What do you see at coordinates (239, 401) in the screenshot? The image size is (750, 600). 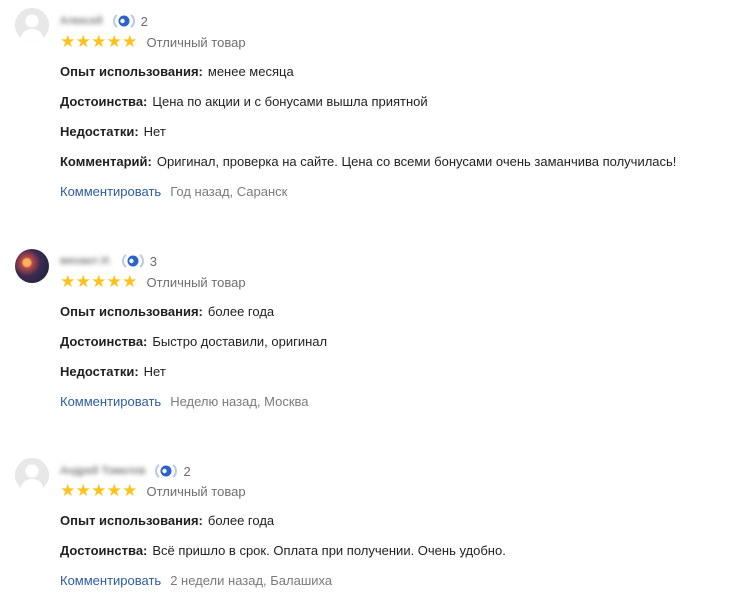 I see `review-meta: Неделю назад, Москва` at bounding box center [239, 401].